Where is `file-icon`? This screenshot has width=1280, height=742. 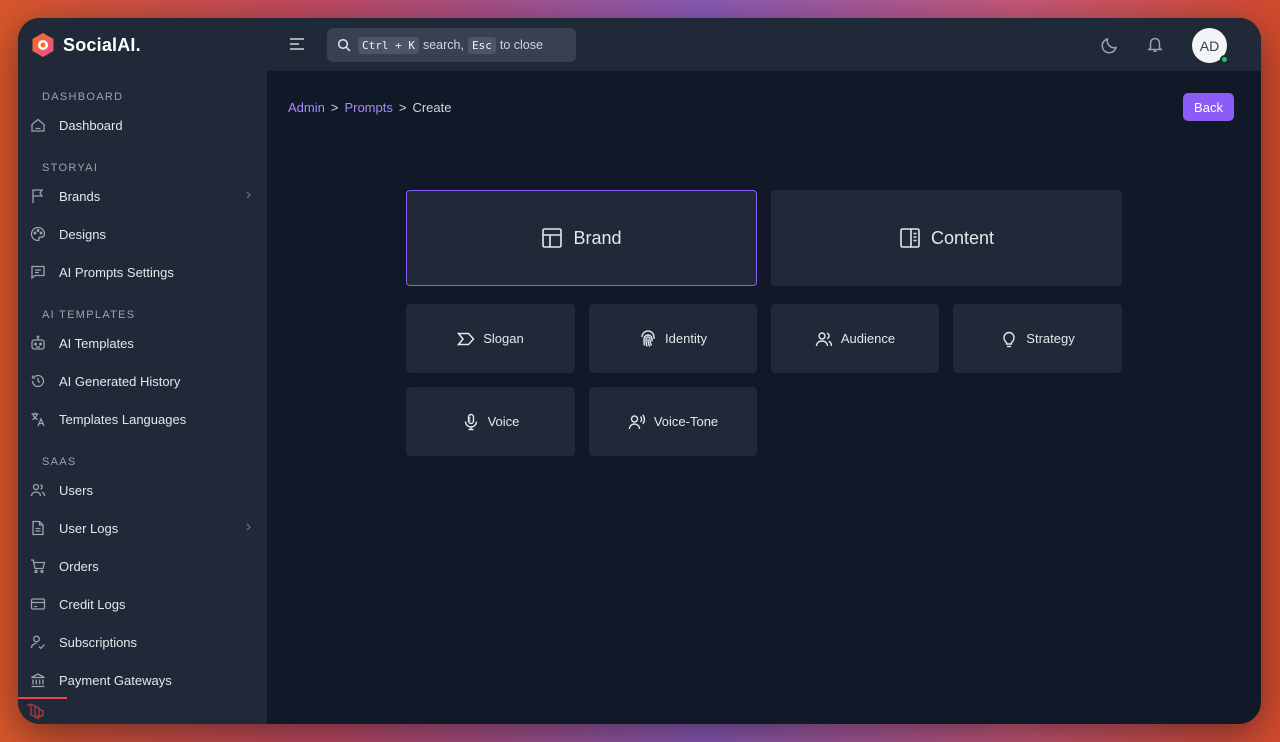
file-icon is located at coordinates (38, 528).